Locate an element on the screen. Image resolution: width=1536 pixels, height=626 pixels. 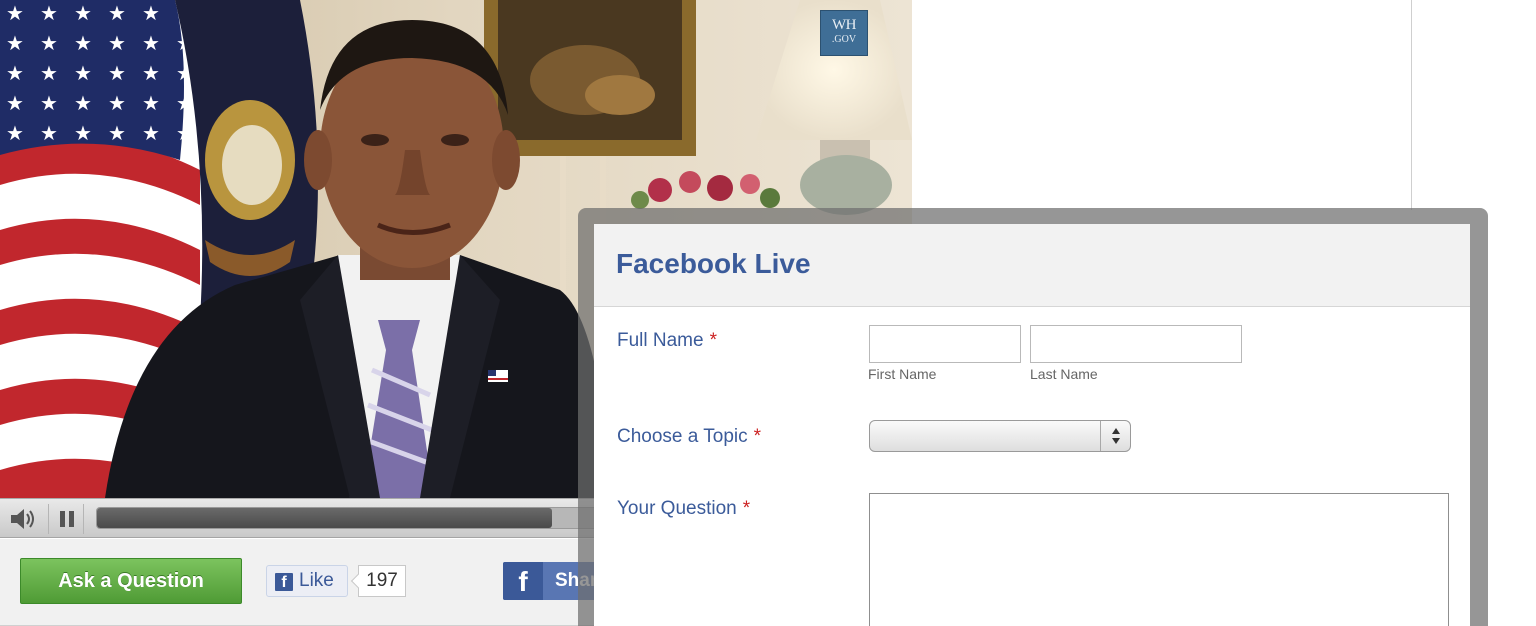
page-divider is located at coordinates (1411, 105).